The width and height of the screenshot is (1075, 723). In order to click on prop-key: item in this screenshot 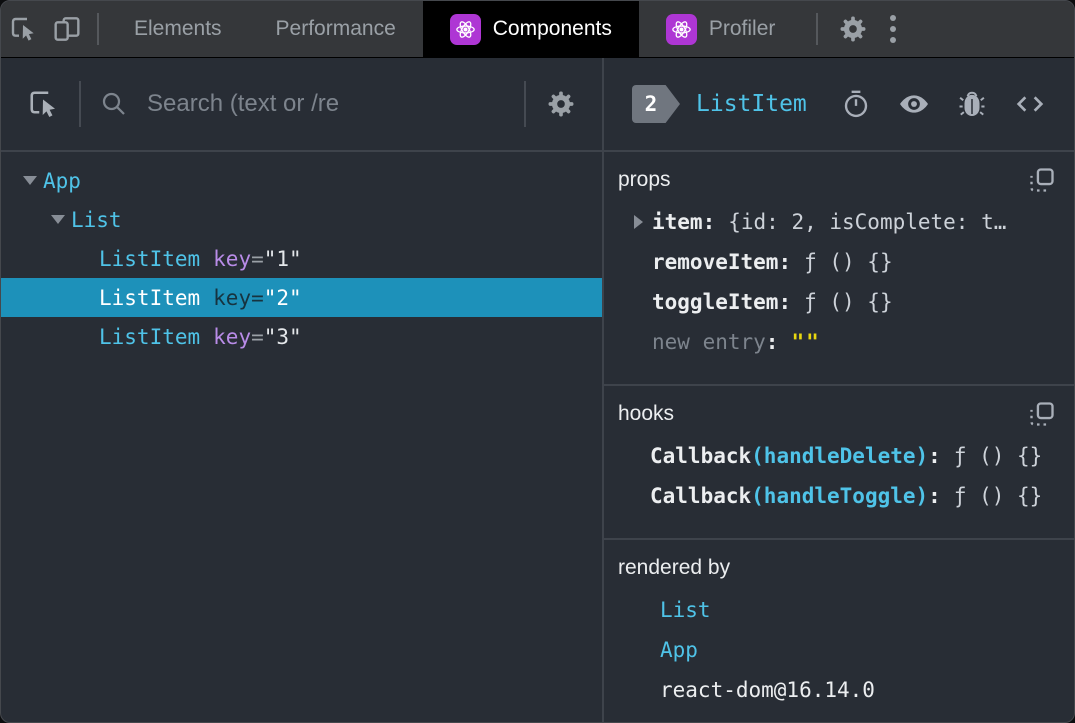, I will do `click(677, 222)`.